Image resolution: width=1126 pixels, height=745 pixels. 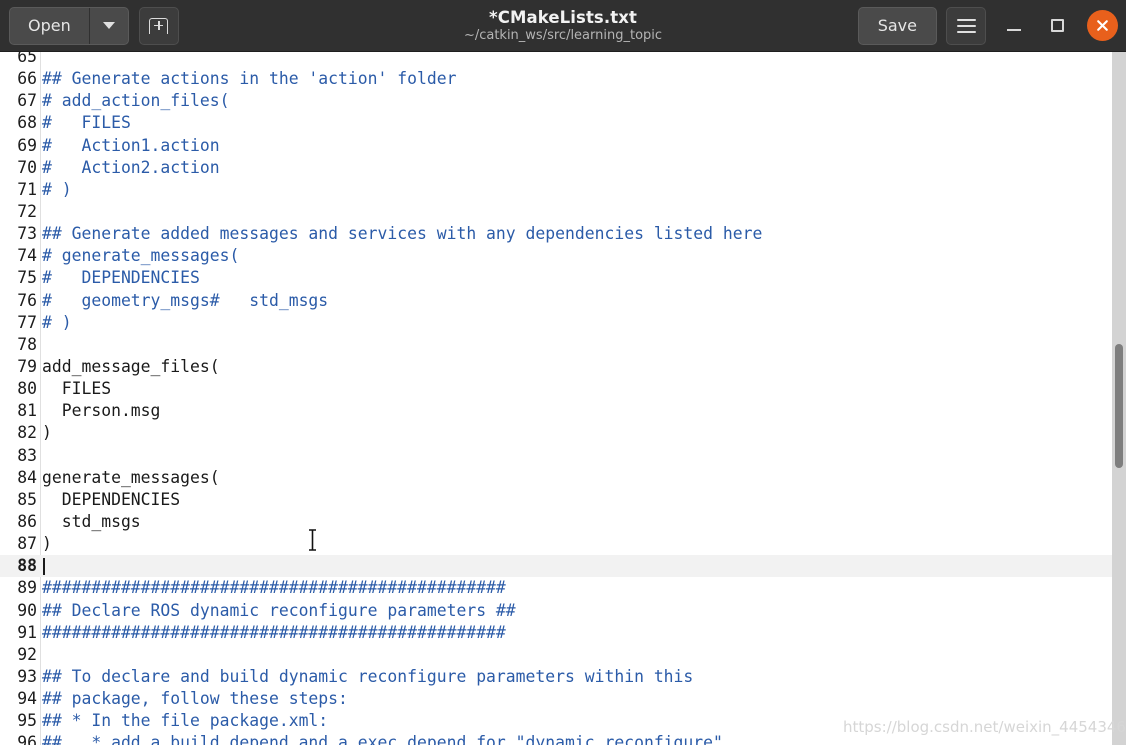 What do you see at coordinates (27, 145) in the screenshot?
I see `line-number: 69` at bounding box center [27, 145].